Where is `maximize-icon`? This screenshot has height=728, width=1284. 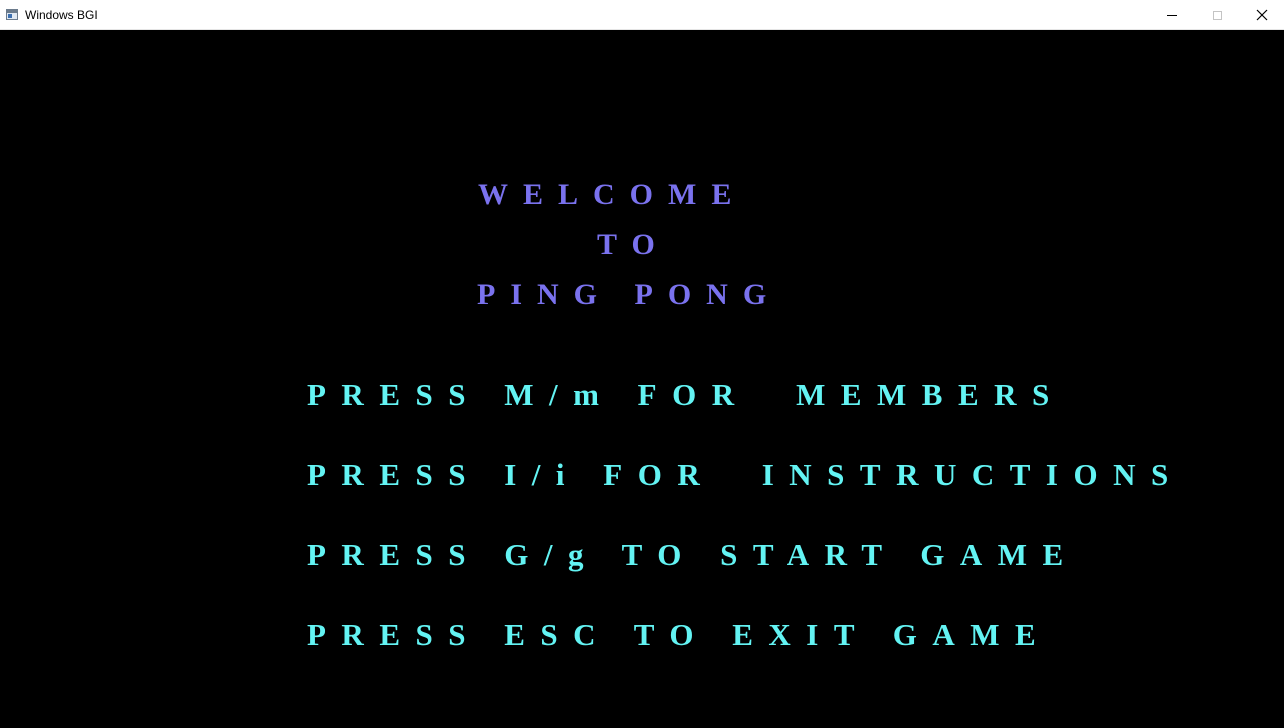
maximize-icon is located at coordinates (1217, 15).